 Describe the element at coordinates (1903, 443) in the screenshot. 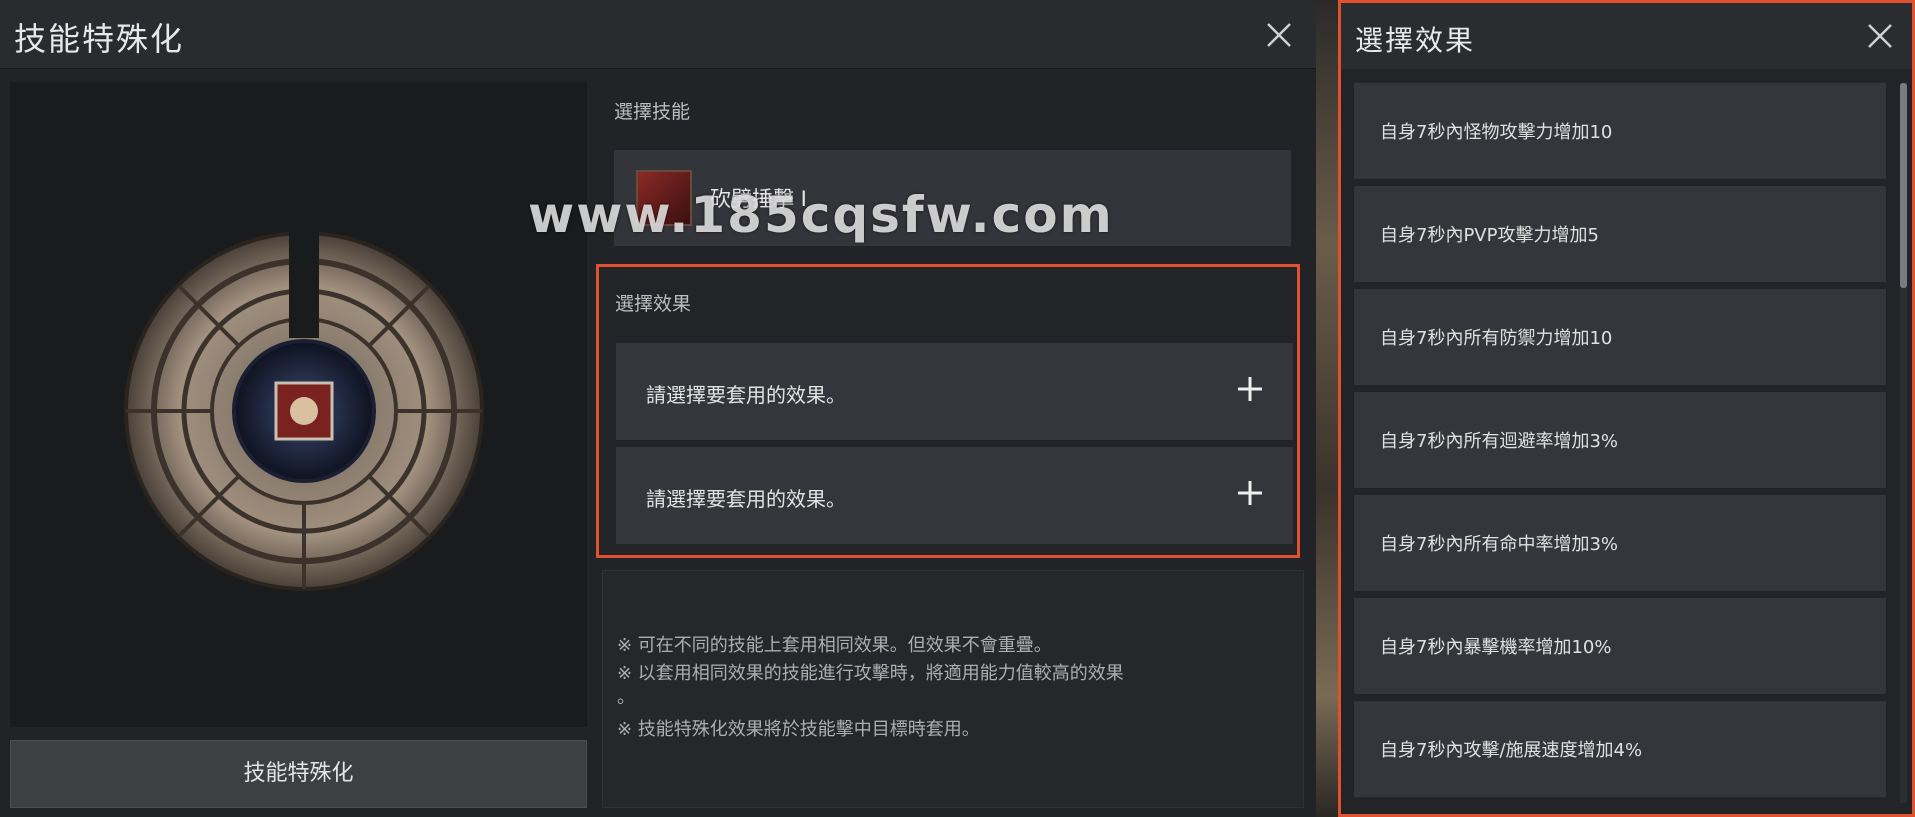

I see `effect-list-scrollbar` at that location.